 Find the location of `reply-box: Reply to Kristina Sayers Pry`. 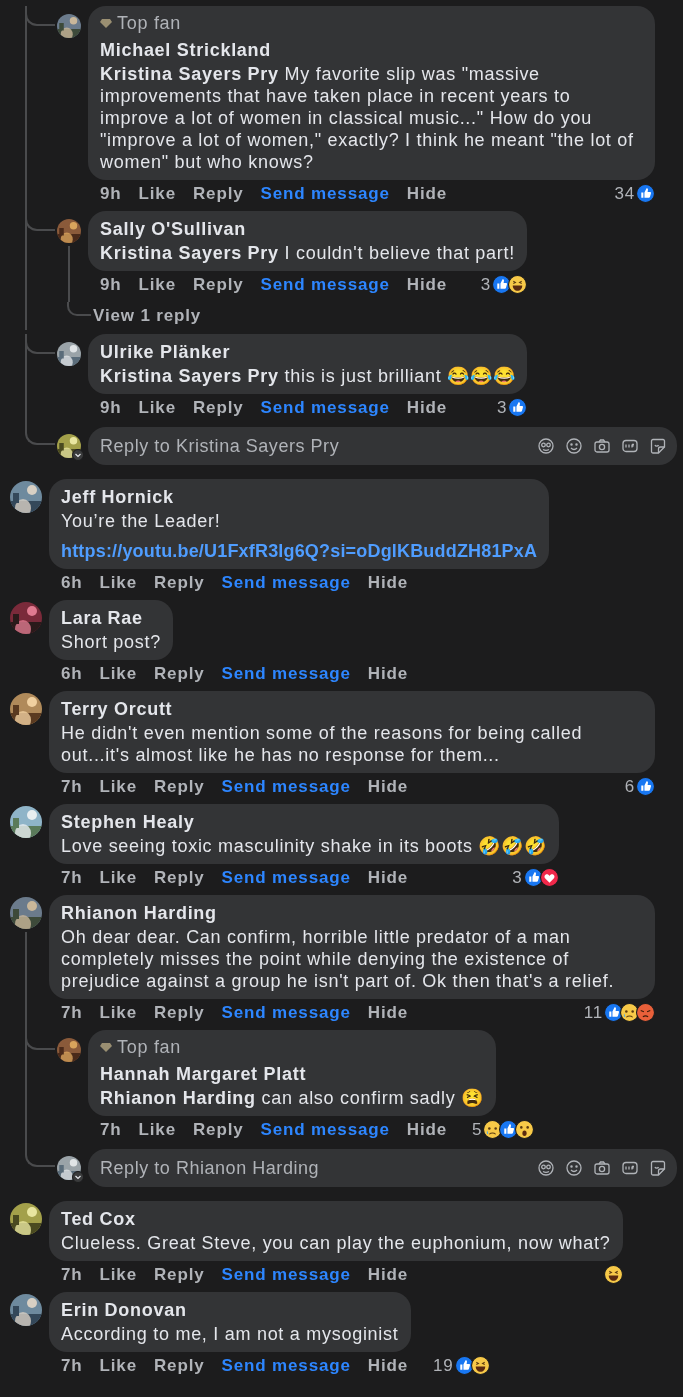

reply-box: Reply to Kristina Sayers Pry is located at coordinates (382, 446).